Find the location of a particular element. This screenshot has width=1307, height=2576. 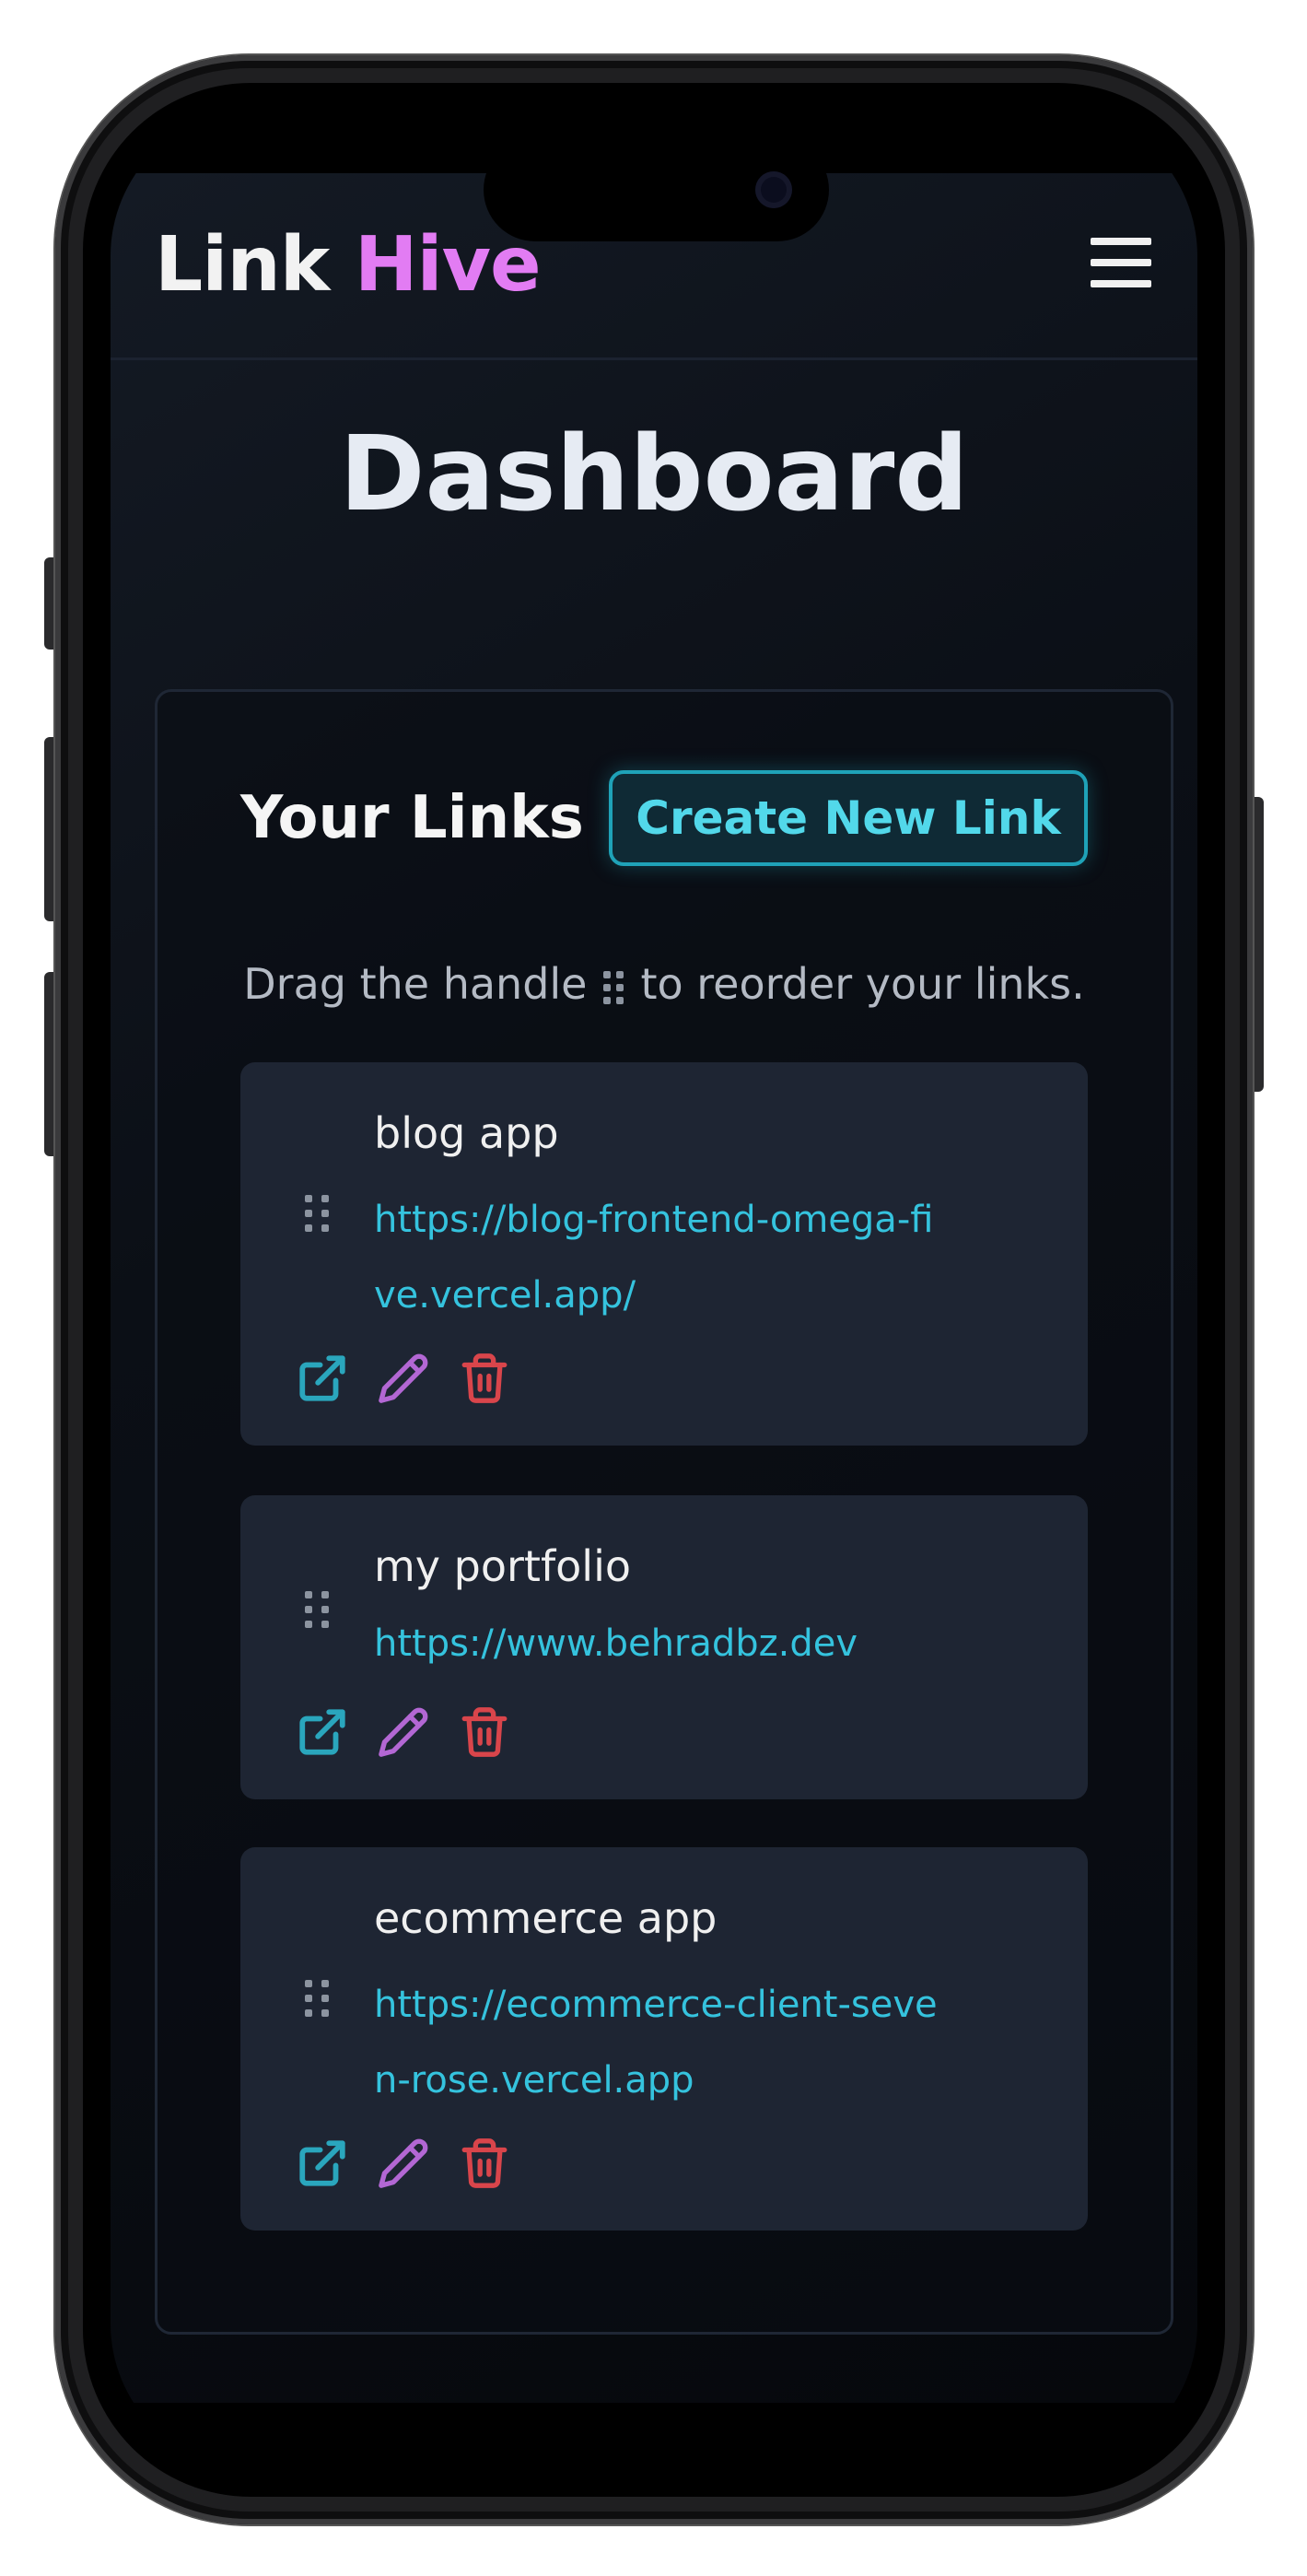

link-title: blog app is located at coordinates (467, 1133).